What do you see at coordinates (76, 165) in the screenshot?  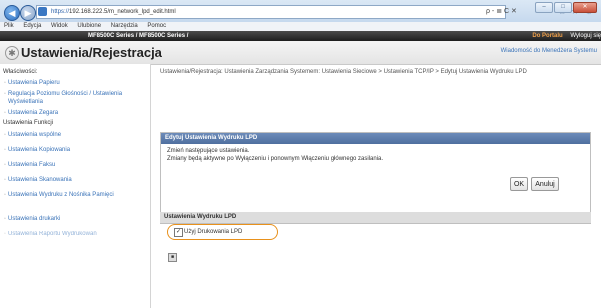 I see `sidebar-item-fax: ▫ Ustawienia Faksu` at bounding box center [76, 165].